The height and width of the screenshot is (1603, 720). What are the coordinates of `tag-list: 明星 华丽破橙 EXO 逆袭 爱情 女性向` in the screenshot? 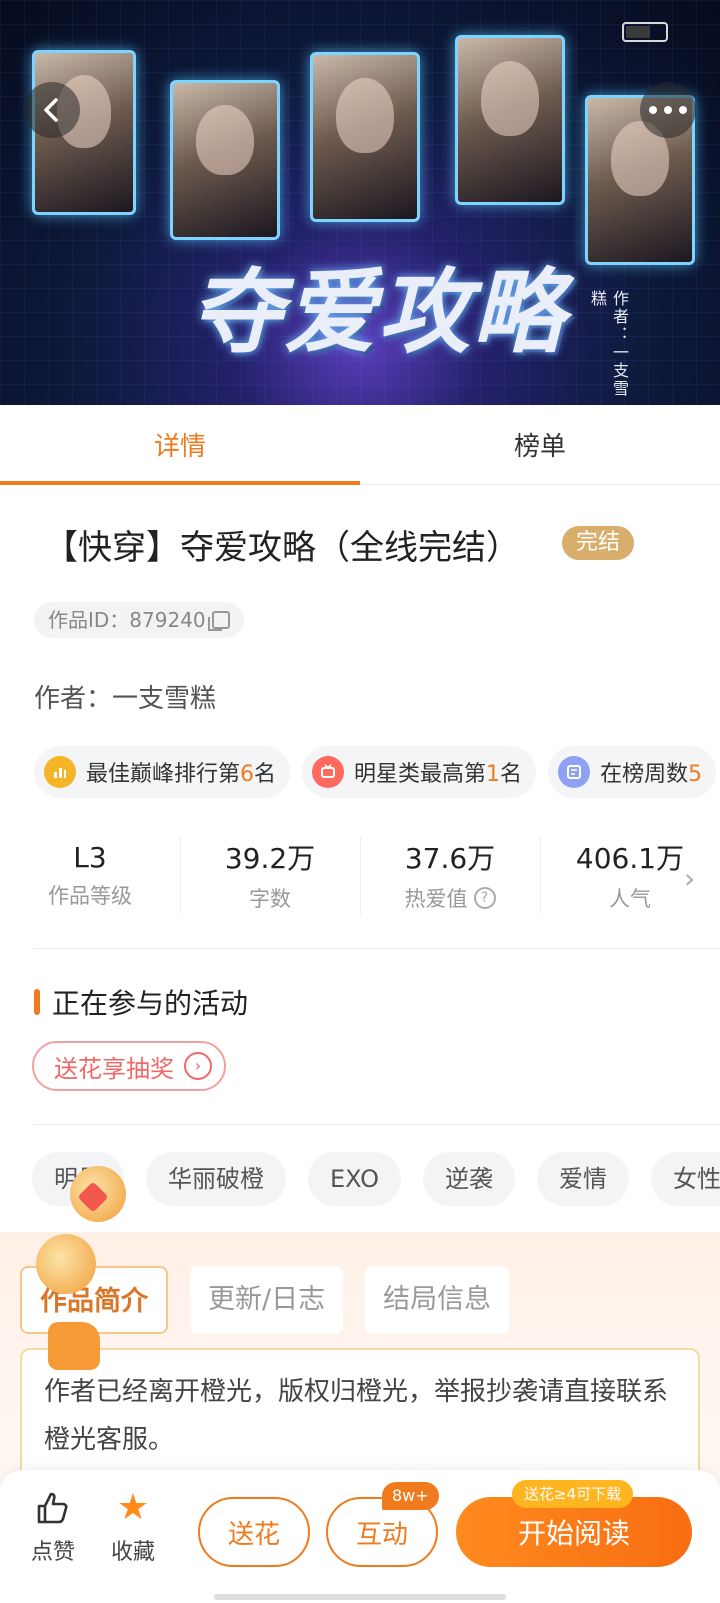 It's located at (376, 1179).